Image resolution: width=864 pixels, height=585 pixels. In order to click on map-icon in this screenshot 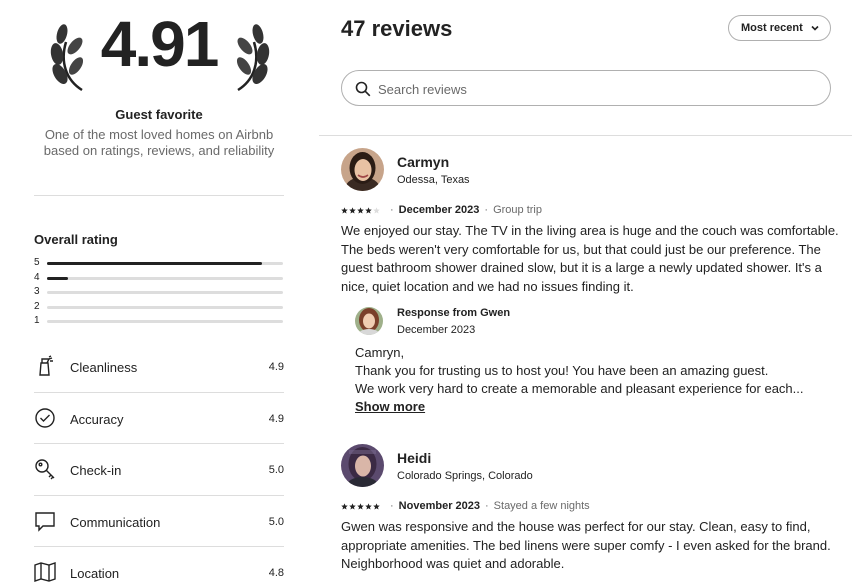, I will do `click(45, 572)`.